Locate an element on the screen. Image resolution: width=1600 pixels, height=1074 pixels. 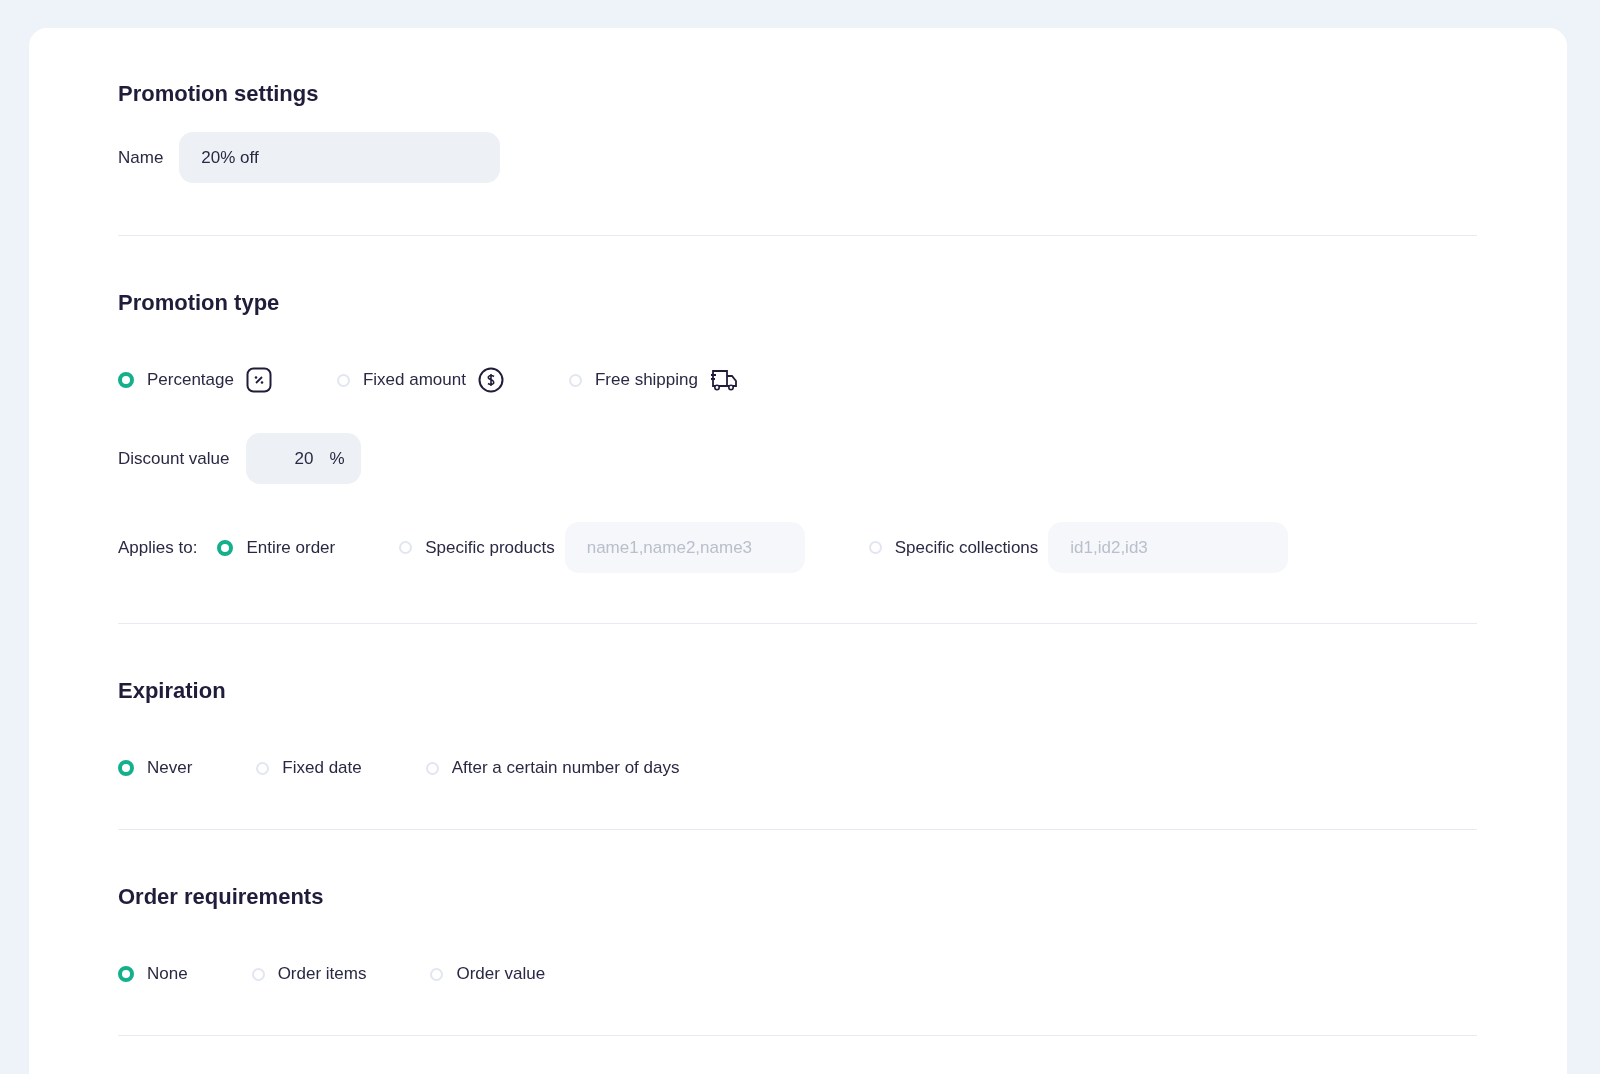
discount-label: Discount value is located at coordinates (174, 458).